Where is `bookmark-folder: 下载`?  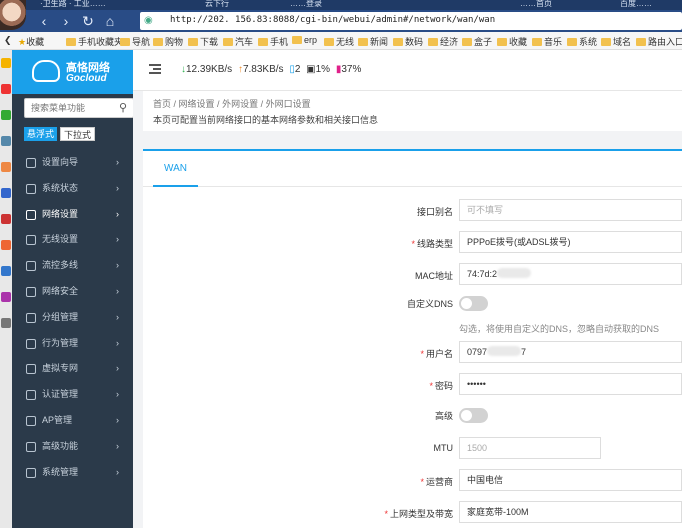 bookmark-folder: 下载 is located at coordinates (203, 41).